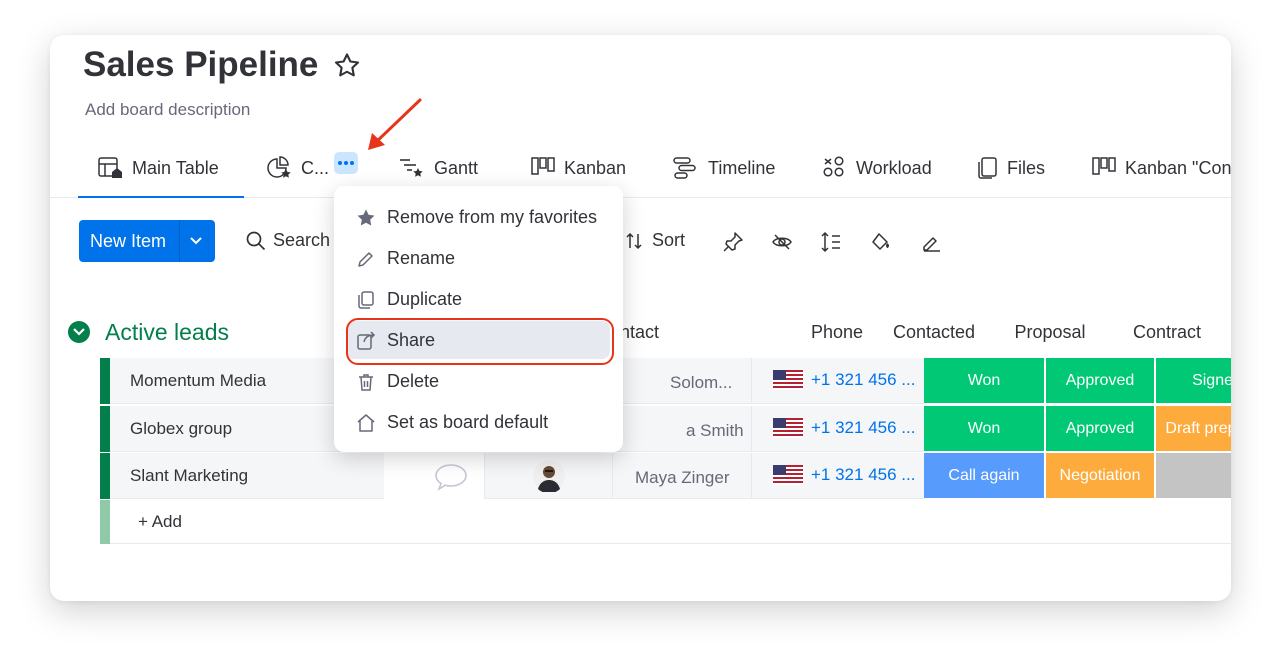 This screenshot has height=667, width=1281. Describe the element at coordinates (684, 168) in the screenshot. I see `timeline-icon` at that location.